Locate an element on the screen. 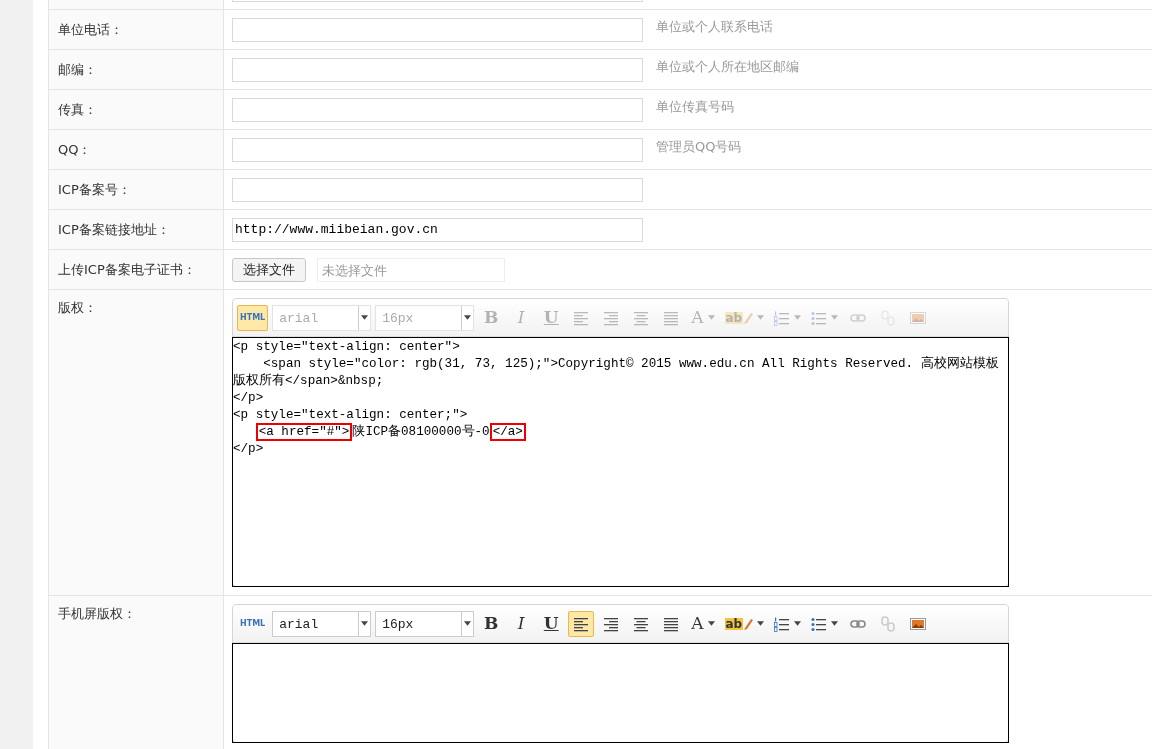  field-label: 版权： is located at coordinates (77, 308).